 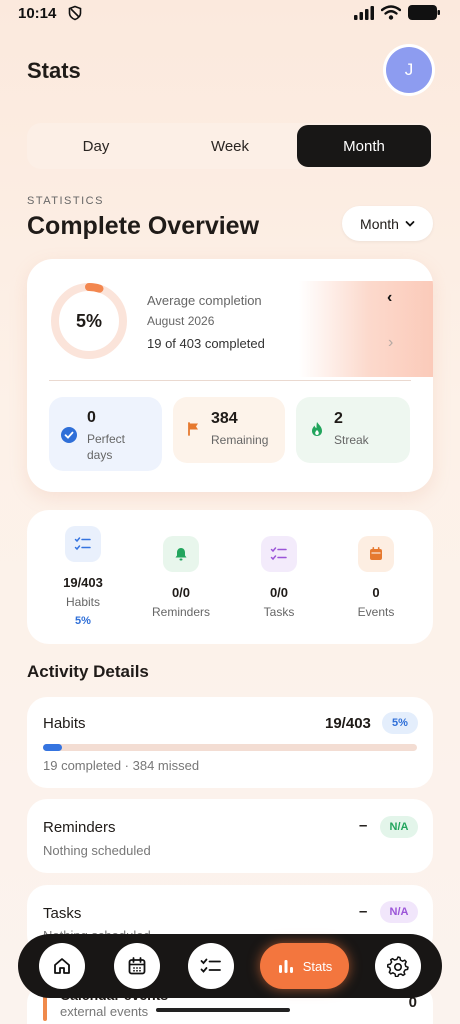 What do you see at coordinates (104, 1011) in the screenshot?
I see `activity-calendar-sub: external events` at bounding box center [104, 1011].